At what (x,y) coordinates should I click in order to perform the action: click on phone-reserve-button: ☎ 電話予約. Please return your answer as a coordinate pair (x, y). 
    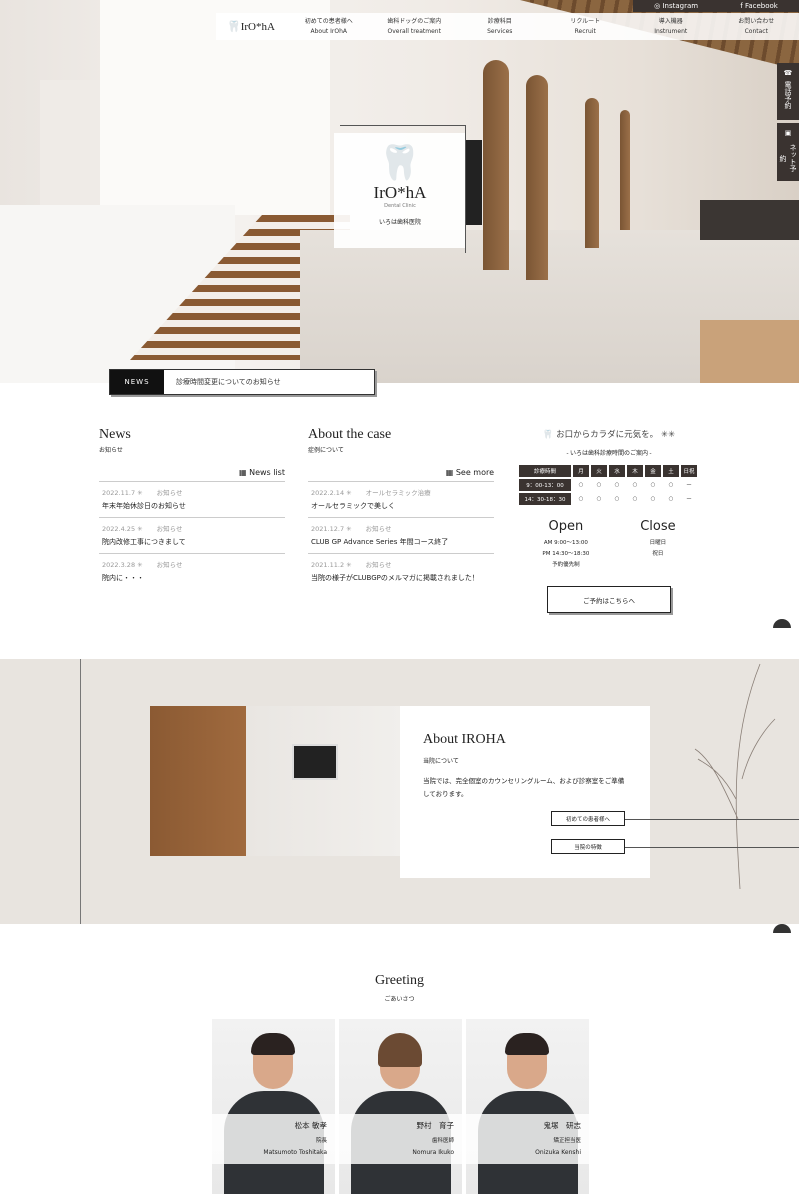
    Looking at the image, I should click on (788, 91).